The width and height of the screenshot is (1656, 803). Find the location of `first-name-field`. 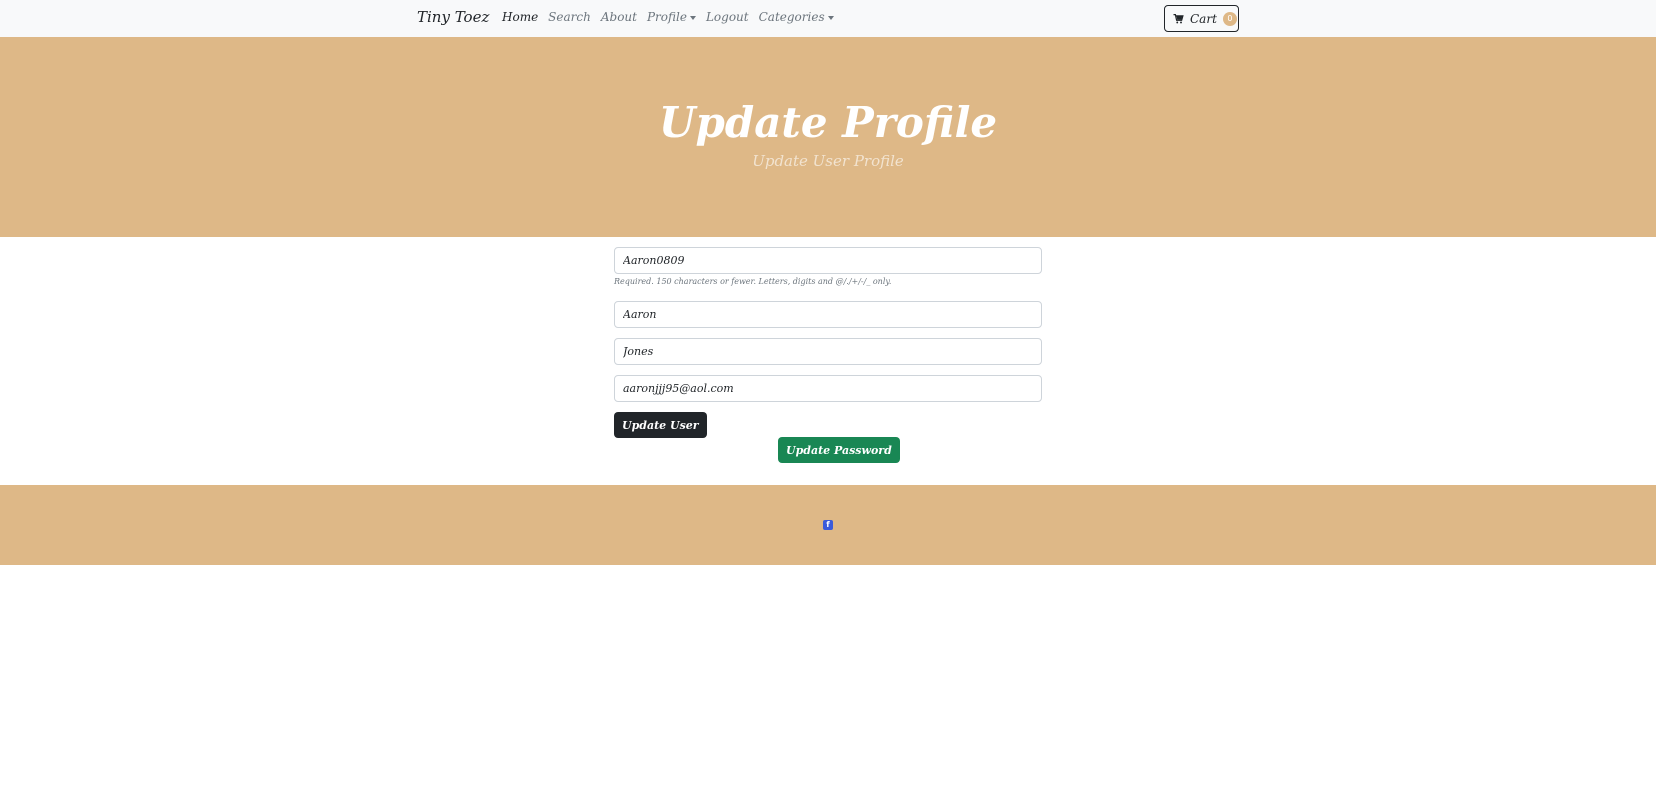

first-name-field is located at coordinates (828, 314).